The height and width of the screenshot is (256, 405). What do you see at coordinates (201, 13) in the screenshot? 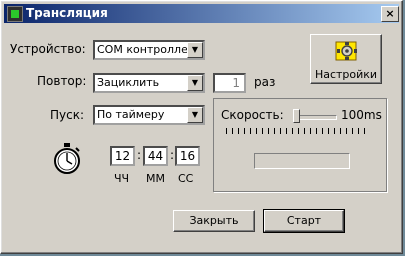
I see `title-bar: Трансляция ×` at bounding box center [201, 13].